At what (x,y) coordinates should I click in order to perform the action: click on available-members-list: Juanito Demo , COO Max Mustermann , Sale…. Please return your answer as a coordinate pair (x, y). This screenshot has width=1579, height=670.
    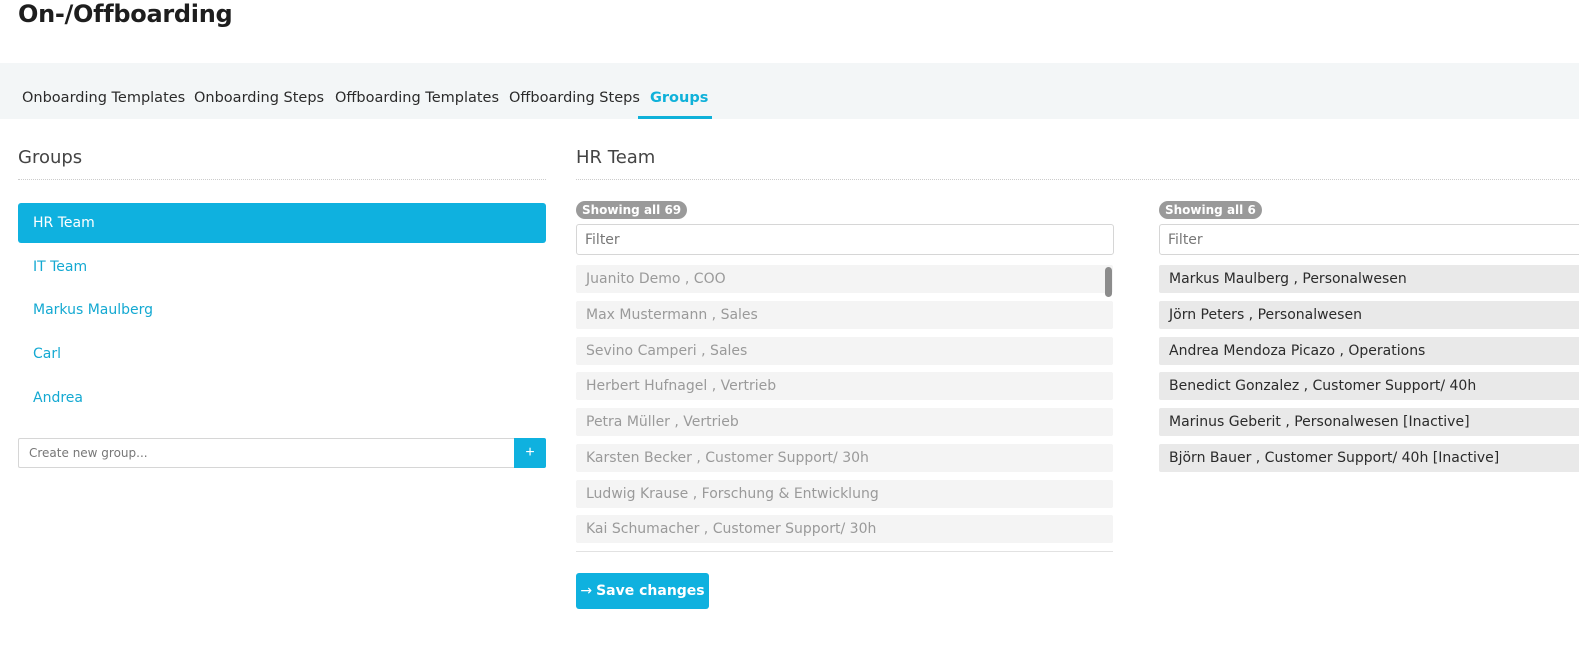
    Looking at the image, I should click on (844, 408).